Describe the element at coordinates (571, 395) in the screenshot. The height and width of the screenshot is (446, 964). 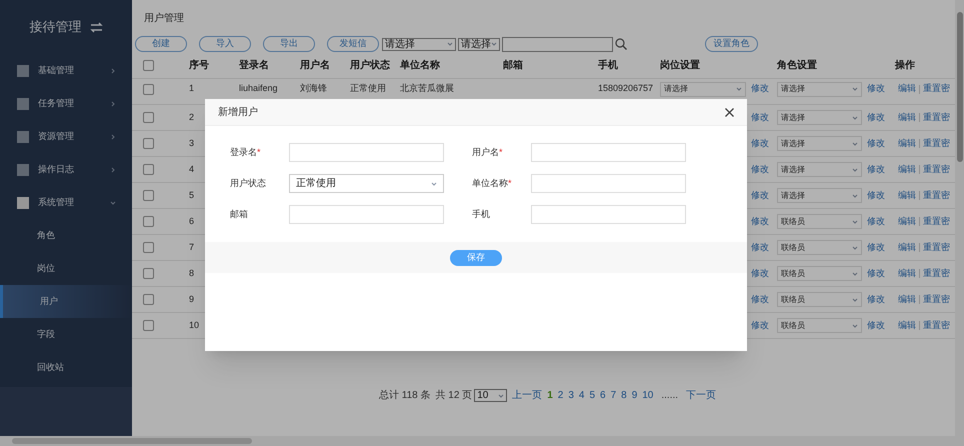
I see `page-link: 3` at that location.